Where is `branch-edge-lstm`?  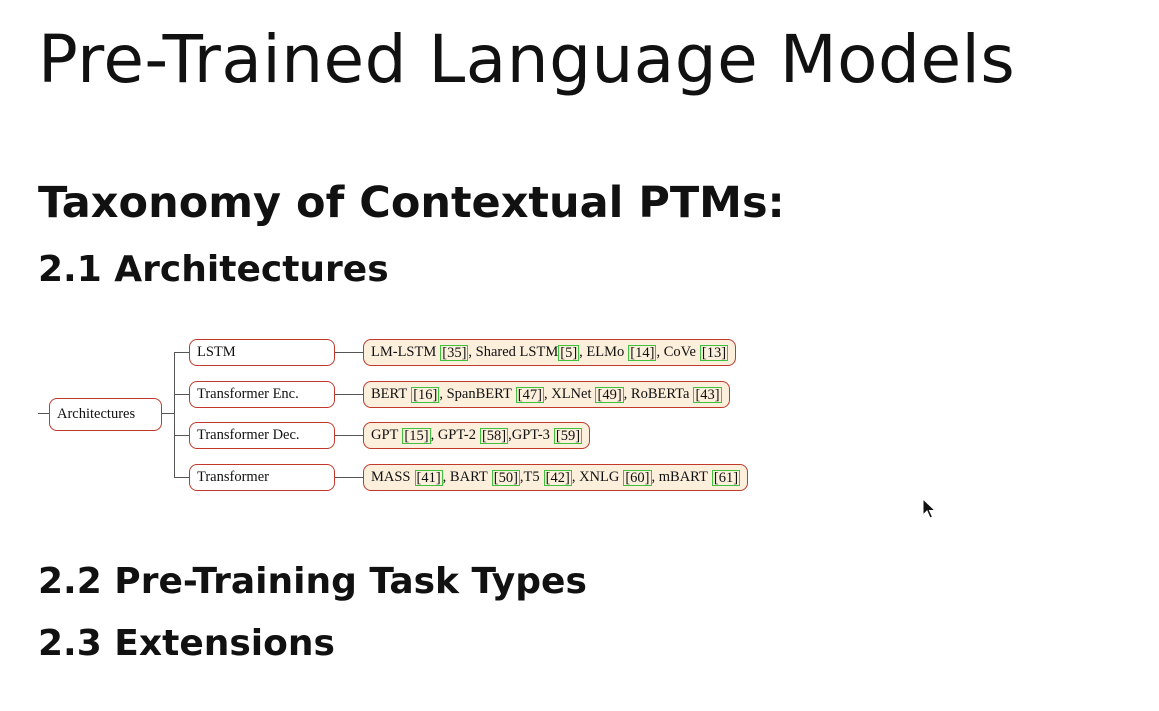
branch-edge-lstm is located at coordinates (181, 352).